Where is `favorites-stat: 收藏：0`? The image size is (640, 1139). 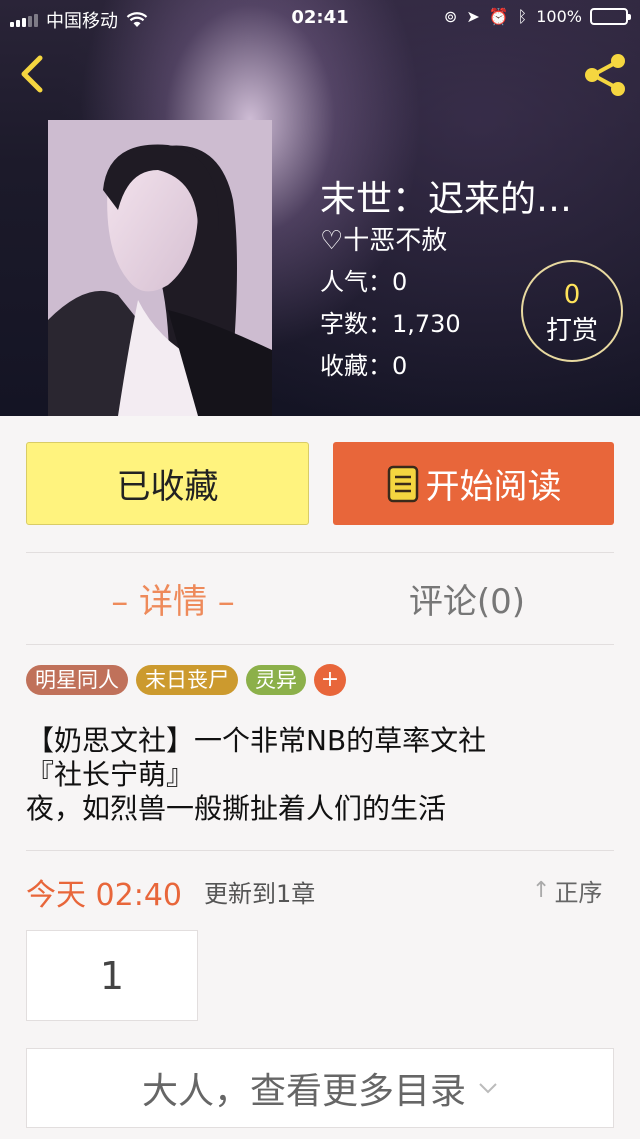 favorites-stat: 收藏：0 is located at coordinates (364, 366).